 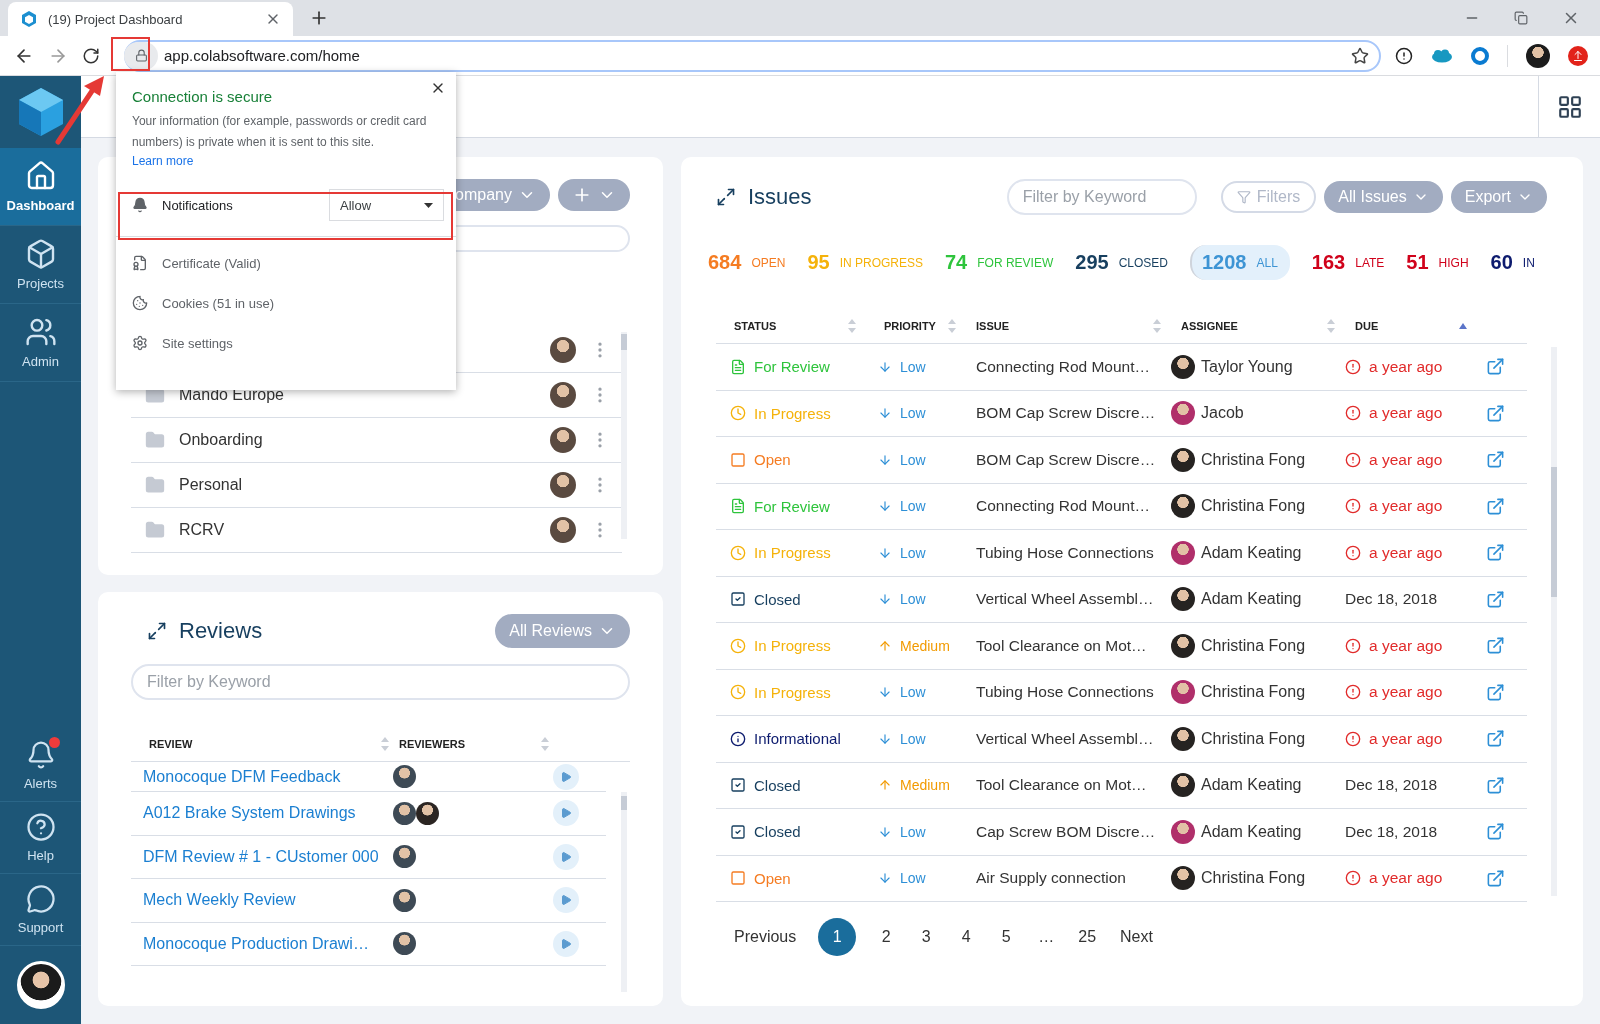 I want to click on issue-row: Informational Low Vertical Wheel Assembl… Christina Fong a year ago, so click(x=1121, y=739).